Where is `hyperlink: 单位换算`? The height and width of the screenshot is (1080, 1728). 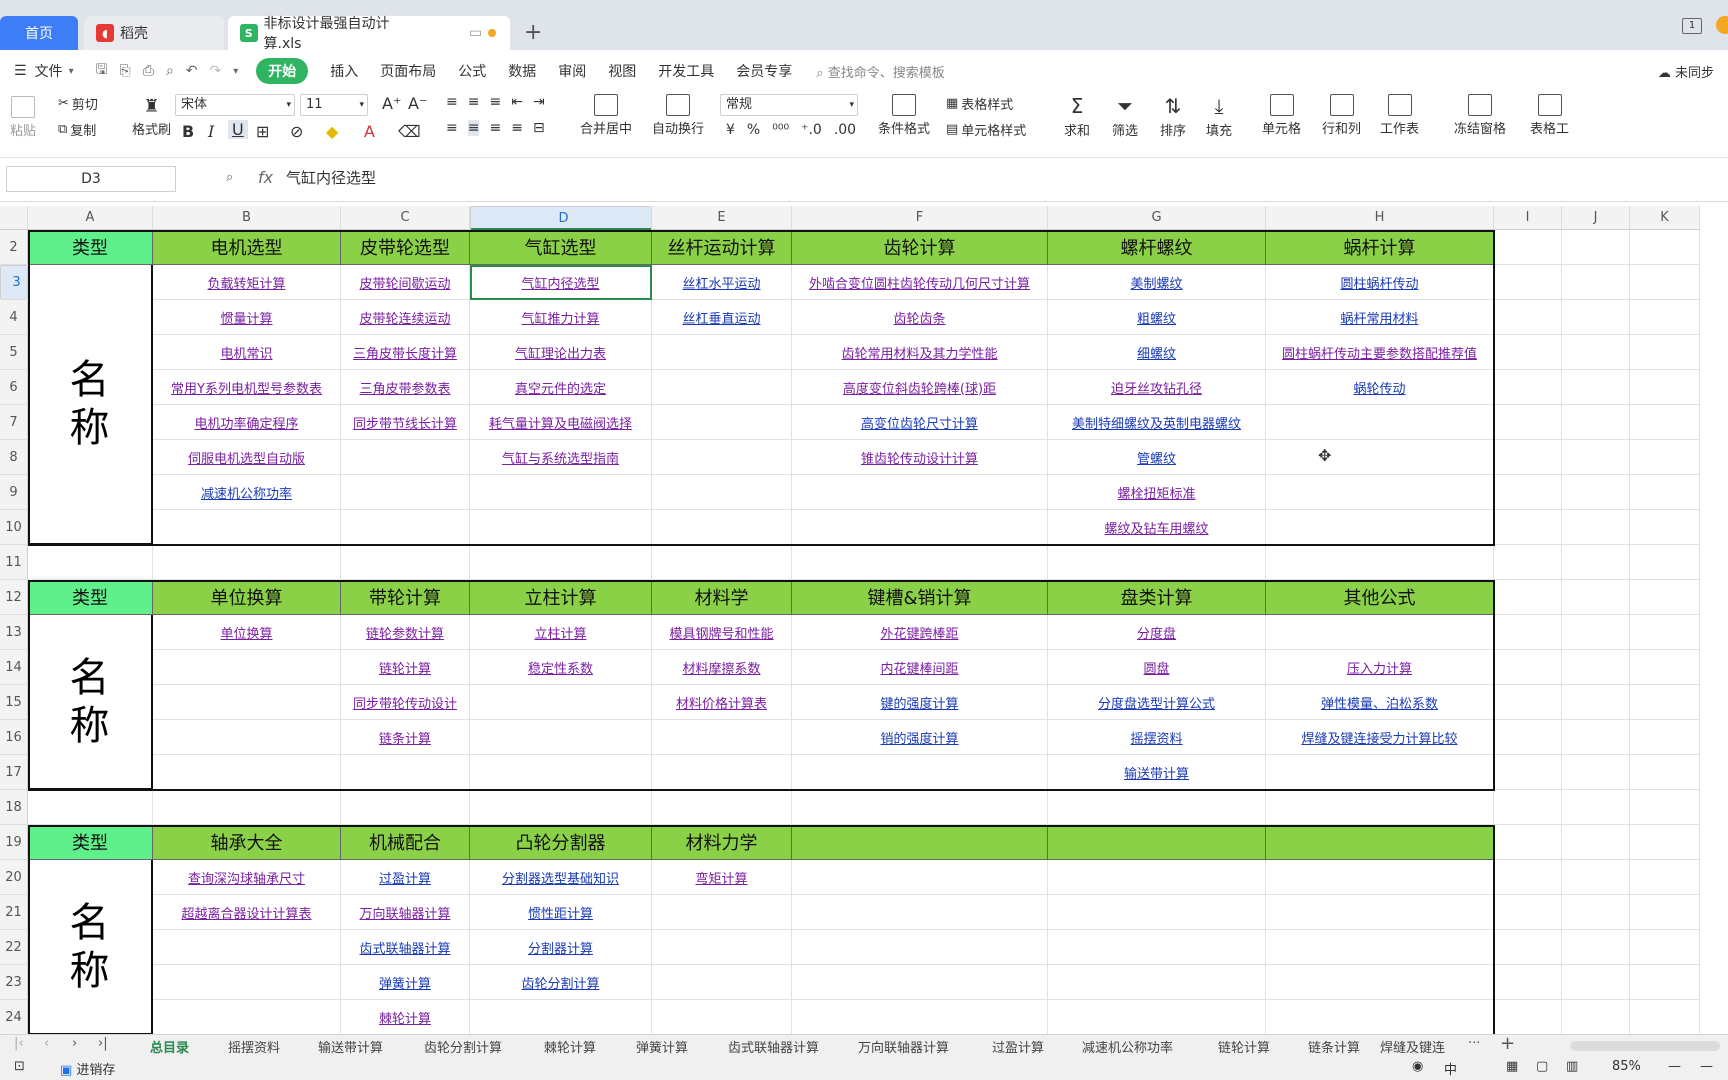
hyperlink: 单位换算 is located at coordinates (246, 632).